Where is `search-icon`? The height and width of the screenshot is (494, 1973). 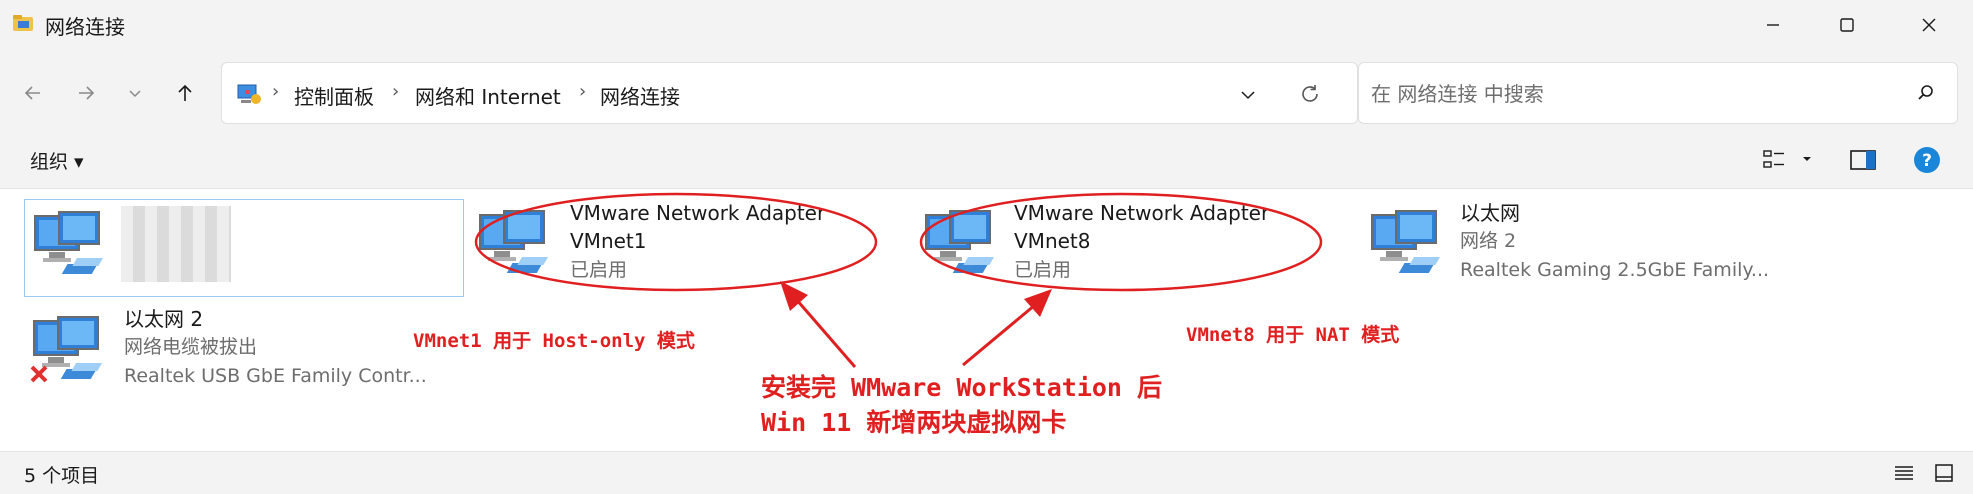
search-icon is located at coordinates (1926, 93).